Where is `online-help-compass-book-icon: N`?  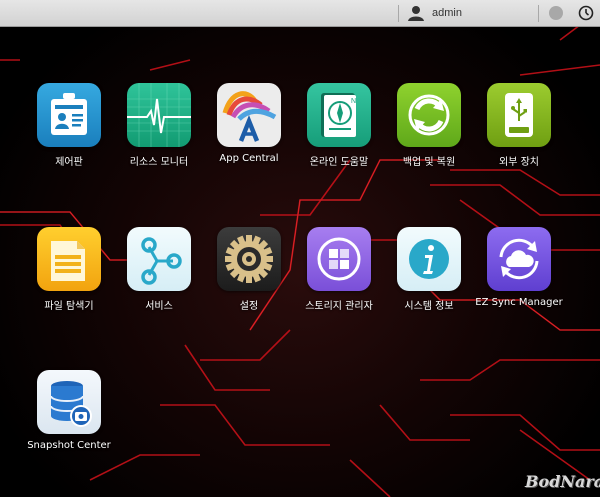 online-help-compass-book-icon: N is located at coordinates (339, 115).